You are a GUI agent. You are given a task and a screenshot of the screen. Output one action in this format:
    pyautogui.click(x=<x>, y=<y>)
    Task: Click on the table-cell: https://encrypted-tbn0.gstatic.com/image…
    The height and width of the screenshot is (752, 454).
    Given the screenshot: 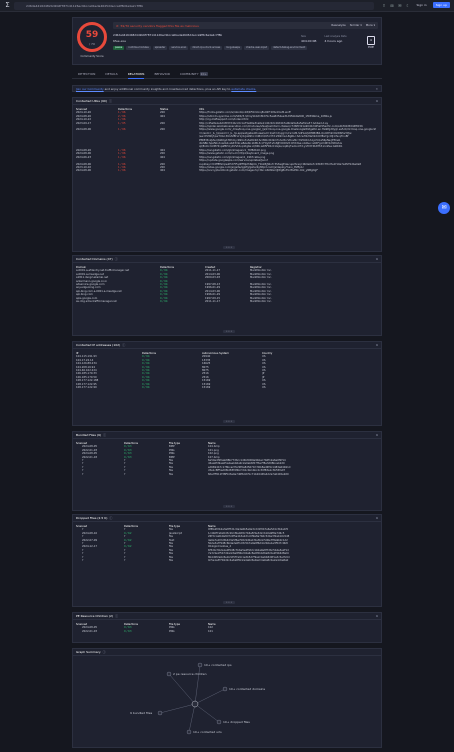 What is the action you would take?
    pyautogui.click(x=287, y=170)
    